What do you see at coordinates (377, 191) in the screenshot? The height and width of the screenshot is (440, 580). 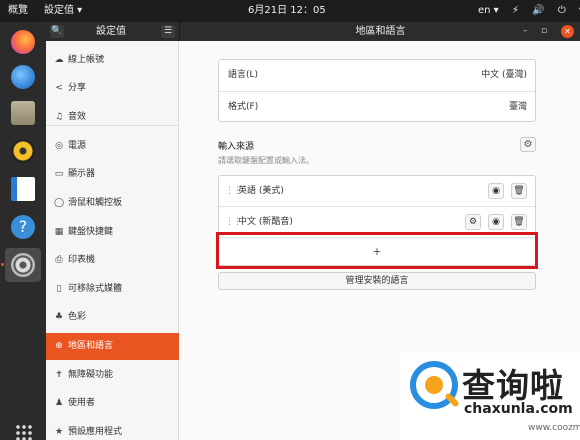 I see `input-source-row: ⋮⋮ 英語 (美式) ◉ 🗑` at bounding box center [377, 191].